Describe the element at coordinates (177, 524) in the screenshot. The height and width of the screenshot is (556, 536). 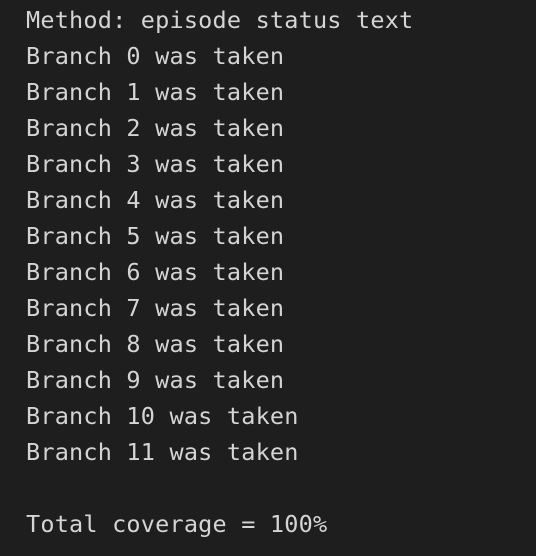
I see `total-coverage-line: Total coverage = 100%` at that location.